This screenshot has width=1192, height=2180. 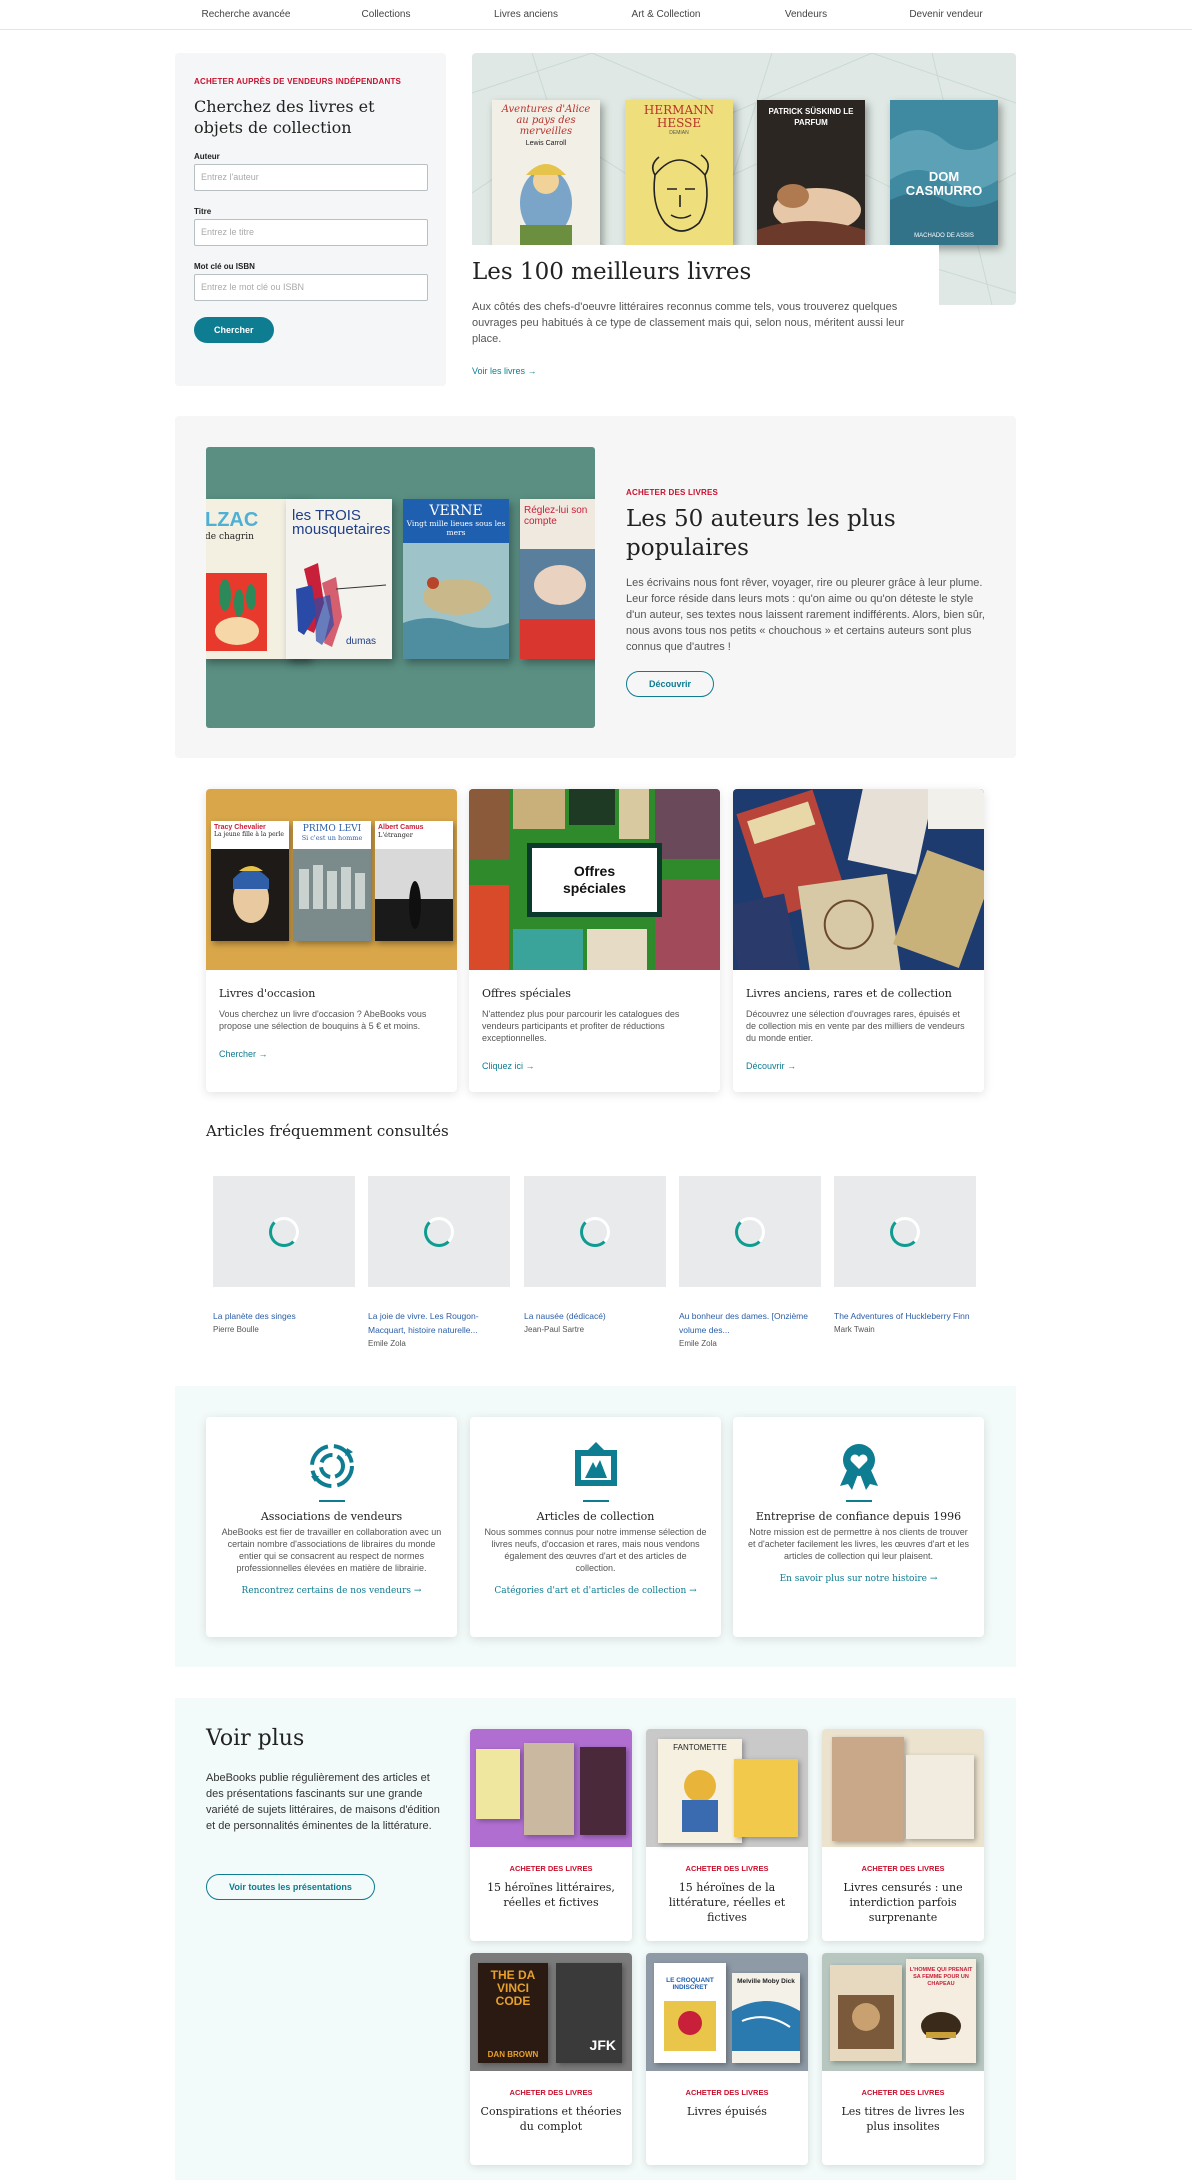 What do you see at coordinates (332, 1591) in the screenshot?
I see `feature-sellers-link: Rencontrez certains de nos vendeurs →` at bounding box center [332, 1591].